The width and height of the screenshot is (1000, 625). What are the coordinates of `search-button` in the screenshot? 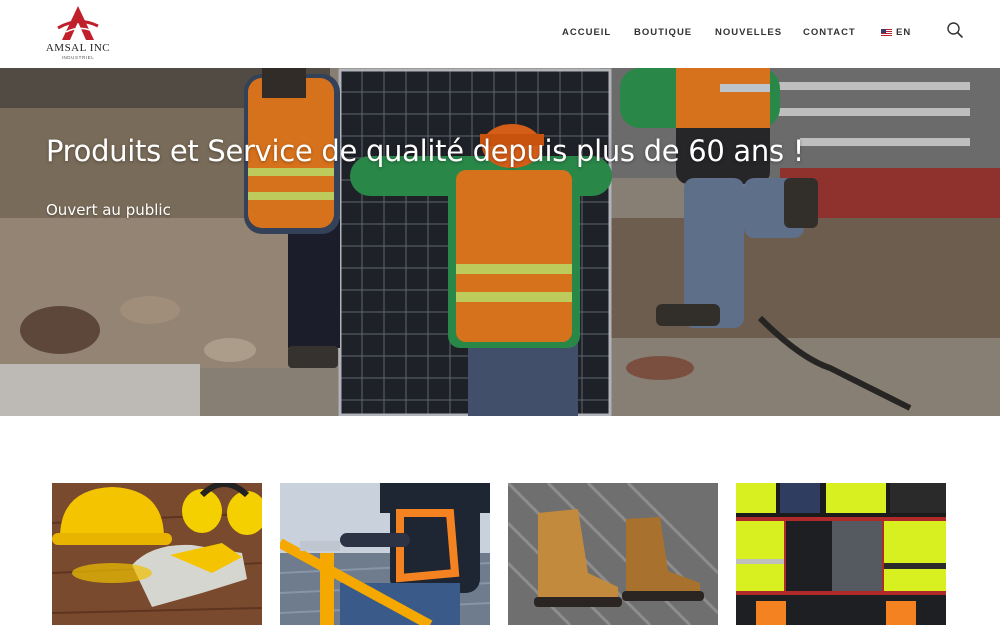 It's located at (955, 30).